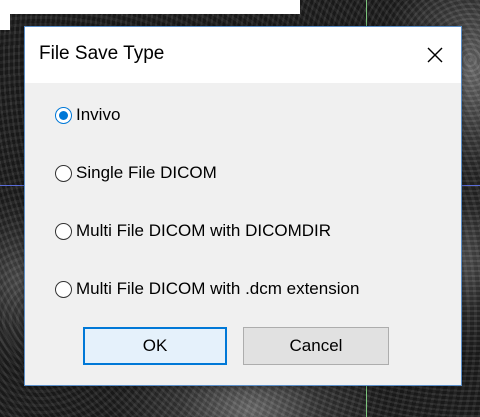 Image resolution: width=480 pixels, height=417 pixels. What do you see at coordinates (63, 115) in the screenshot?
I see `radio-checked-icon` at bounding box center [63, 115].